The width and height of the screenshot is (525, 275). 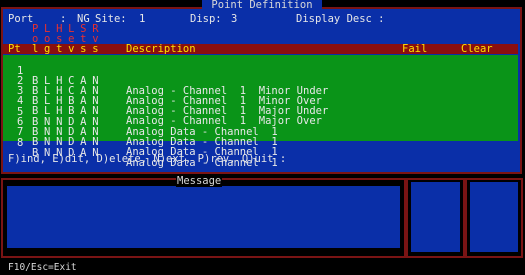 I want to click on side-panel-right, so click(x=494, y=218).